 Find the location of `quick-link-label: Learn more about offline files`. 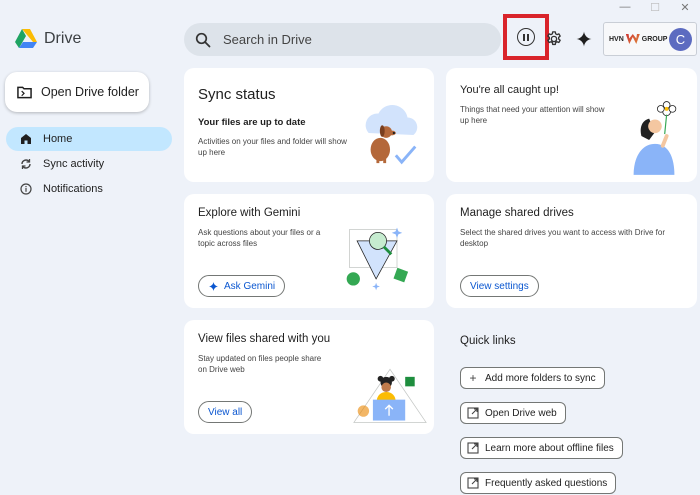

quick-link-label: Learn more about offline files is located at coordinates (549, 448).